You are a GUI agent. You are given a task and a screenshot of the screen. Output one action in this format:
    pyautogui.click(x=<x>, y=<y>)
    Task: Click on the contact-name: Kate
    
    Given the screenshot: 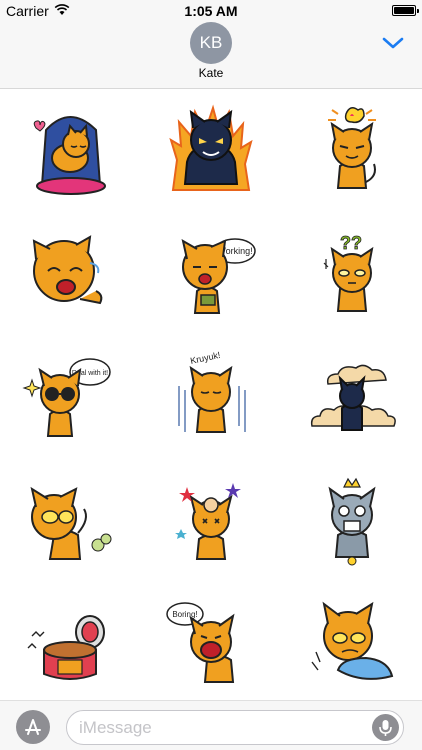 What is the action you would take?
    pyautogui.click(x=211, y=73)
    